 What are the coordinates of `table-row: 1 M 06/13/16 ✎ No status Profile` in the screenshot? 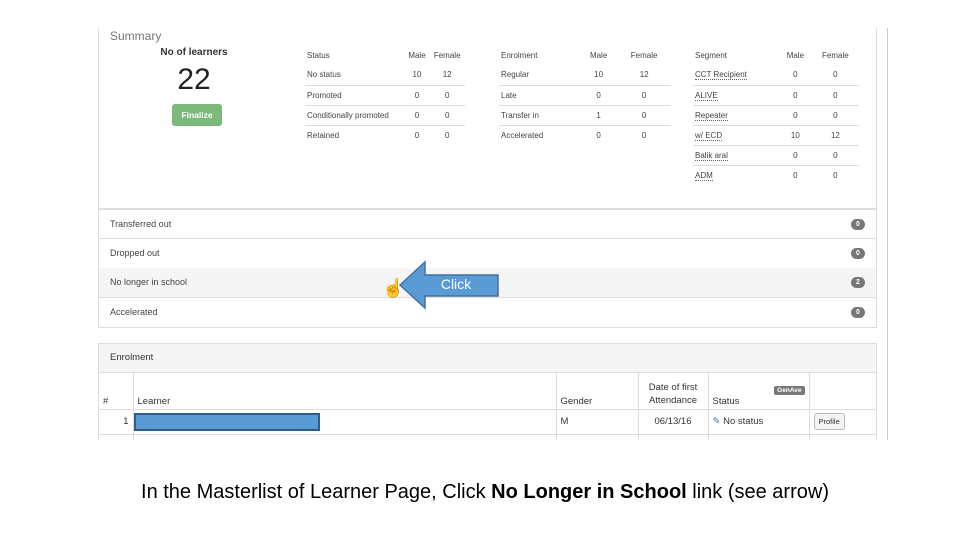 It's located at (488, 422).